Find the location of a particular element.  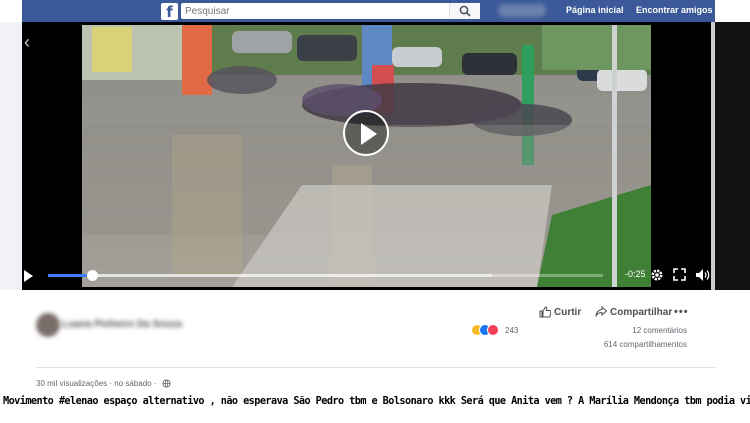

fullscreen-icon is located at coordinates (679, 274).